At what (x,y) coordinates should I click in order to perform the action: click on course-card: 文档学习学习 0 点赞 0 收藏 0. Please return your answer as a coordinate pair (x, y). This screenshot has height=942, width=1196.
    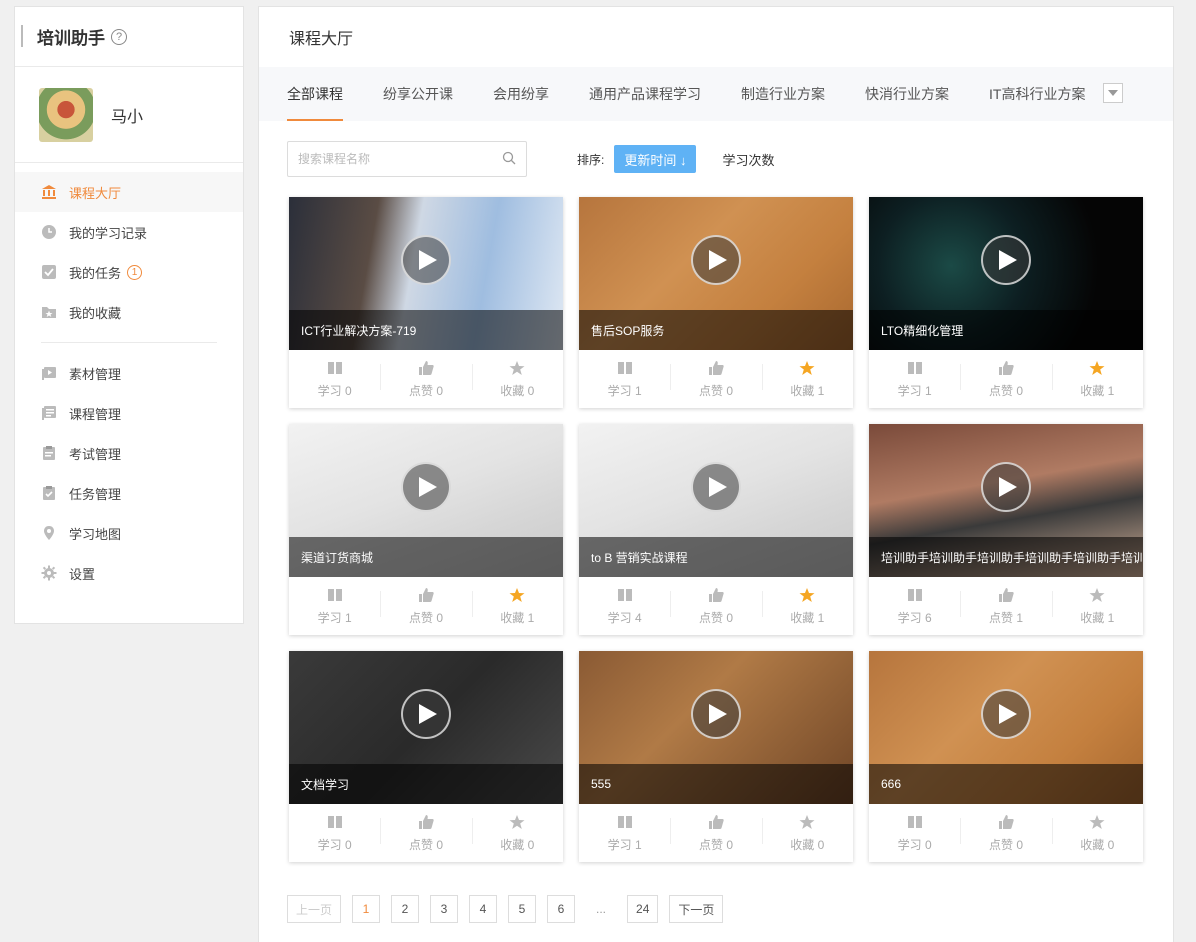
    Looking at the image, I should click on (426, 756).